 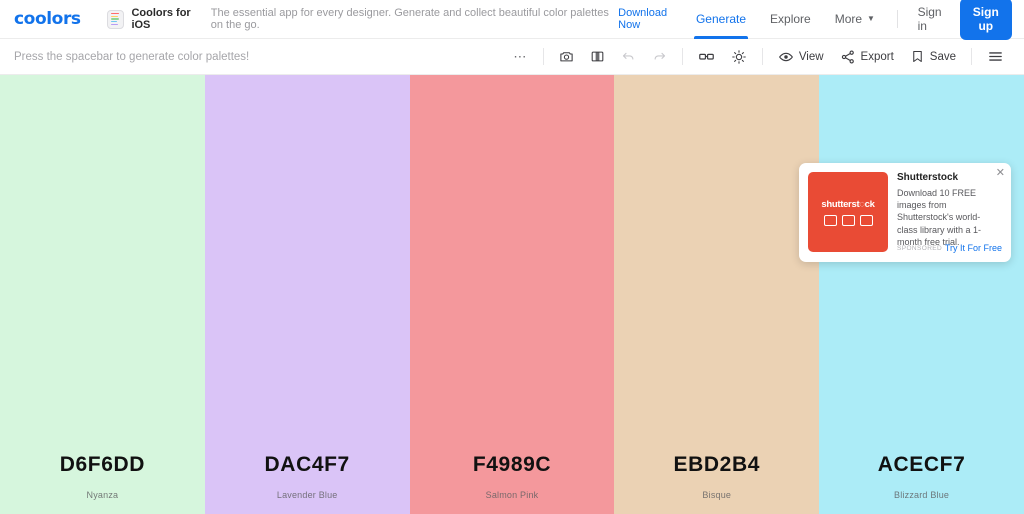 I want to click on shutterstock-logo-tile: shutterst◌ck, so click(x=848, y=212).